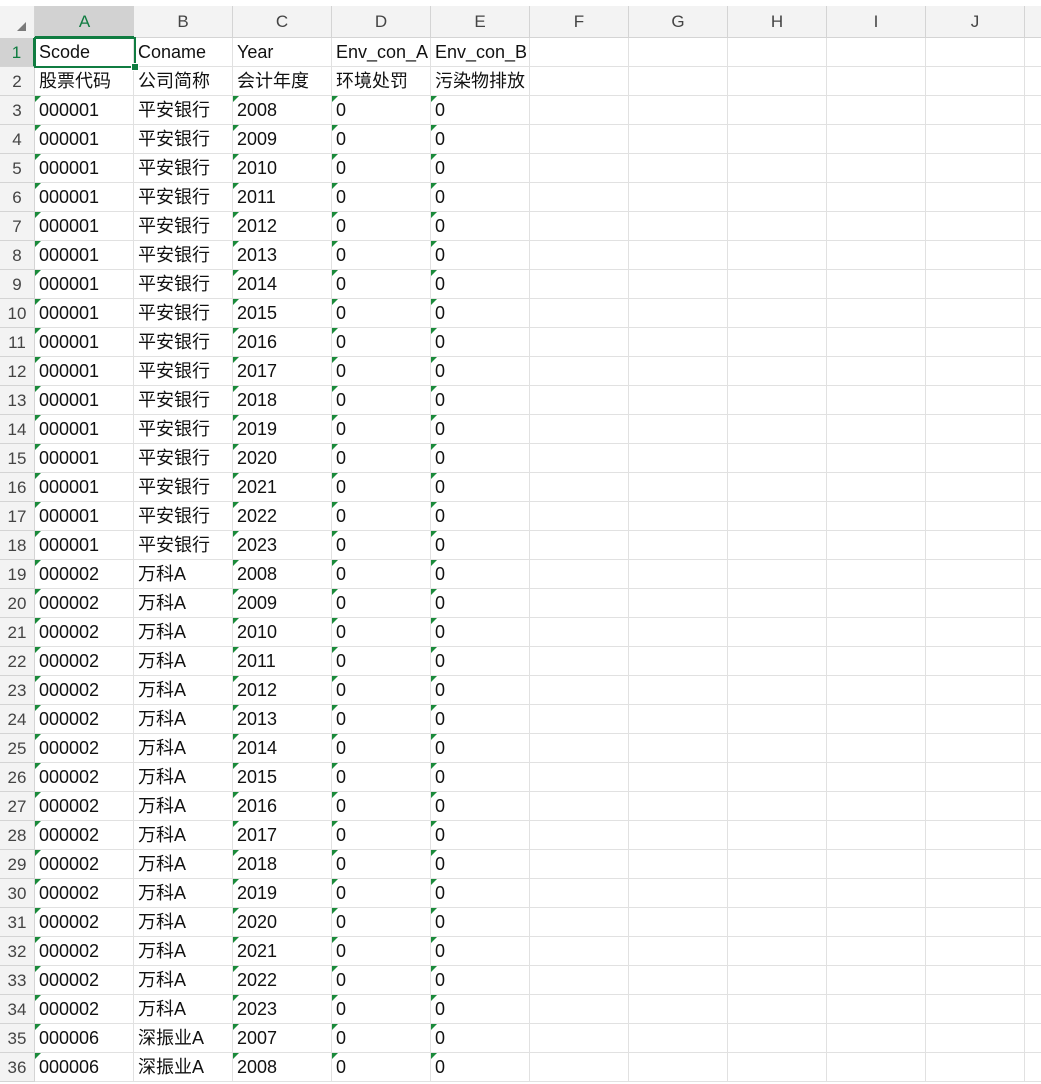  Describe the element at coordinates (975, 690) in the screenshot. I see `cell-J23` at that location.